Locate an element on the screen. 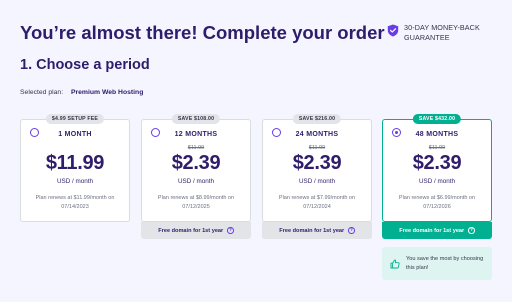 The image size is (512, 302). guarantee-text: 30-DAY MONEY-BACK GUARANTEE is located at coordinates (442, 32).